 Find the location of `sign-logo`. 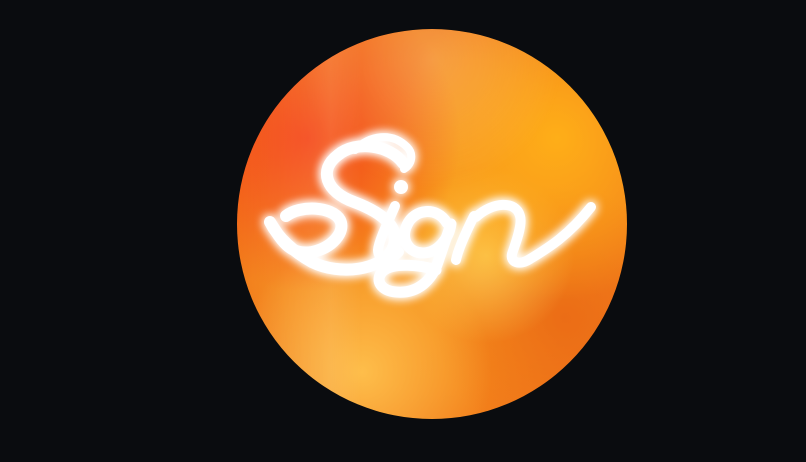

sign-logo is located at coordinates (430, 215).